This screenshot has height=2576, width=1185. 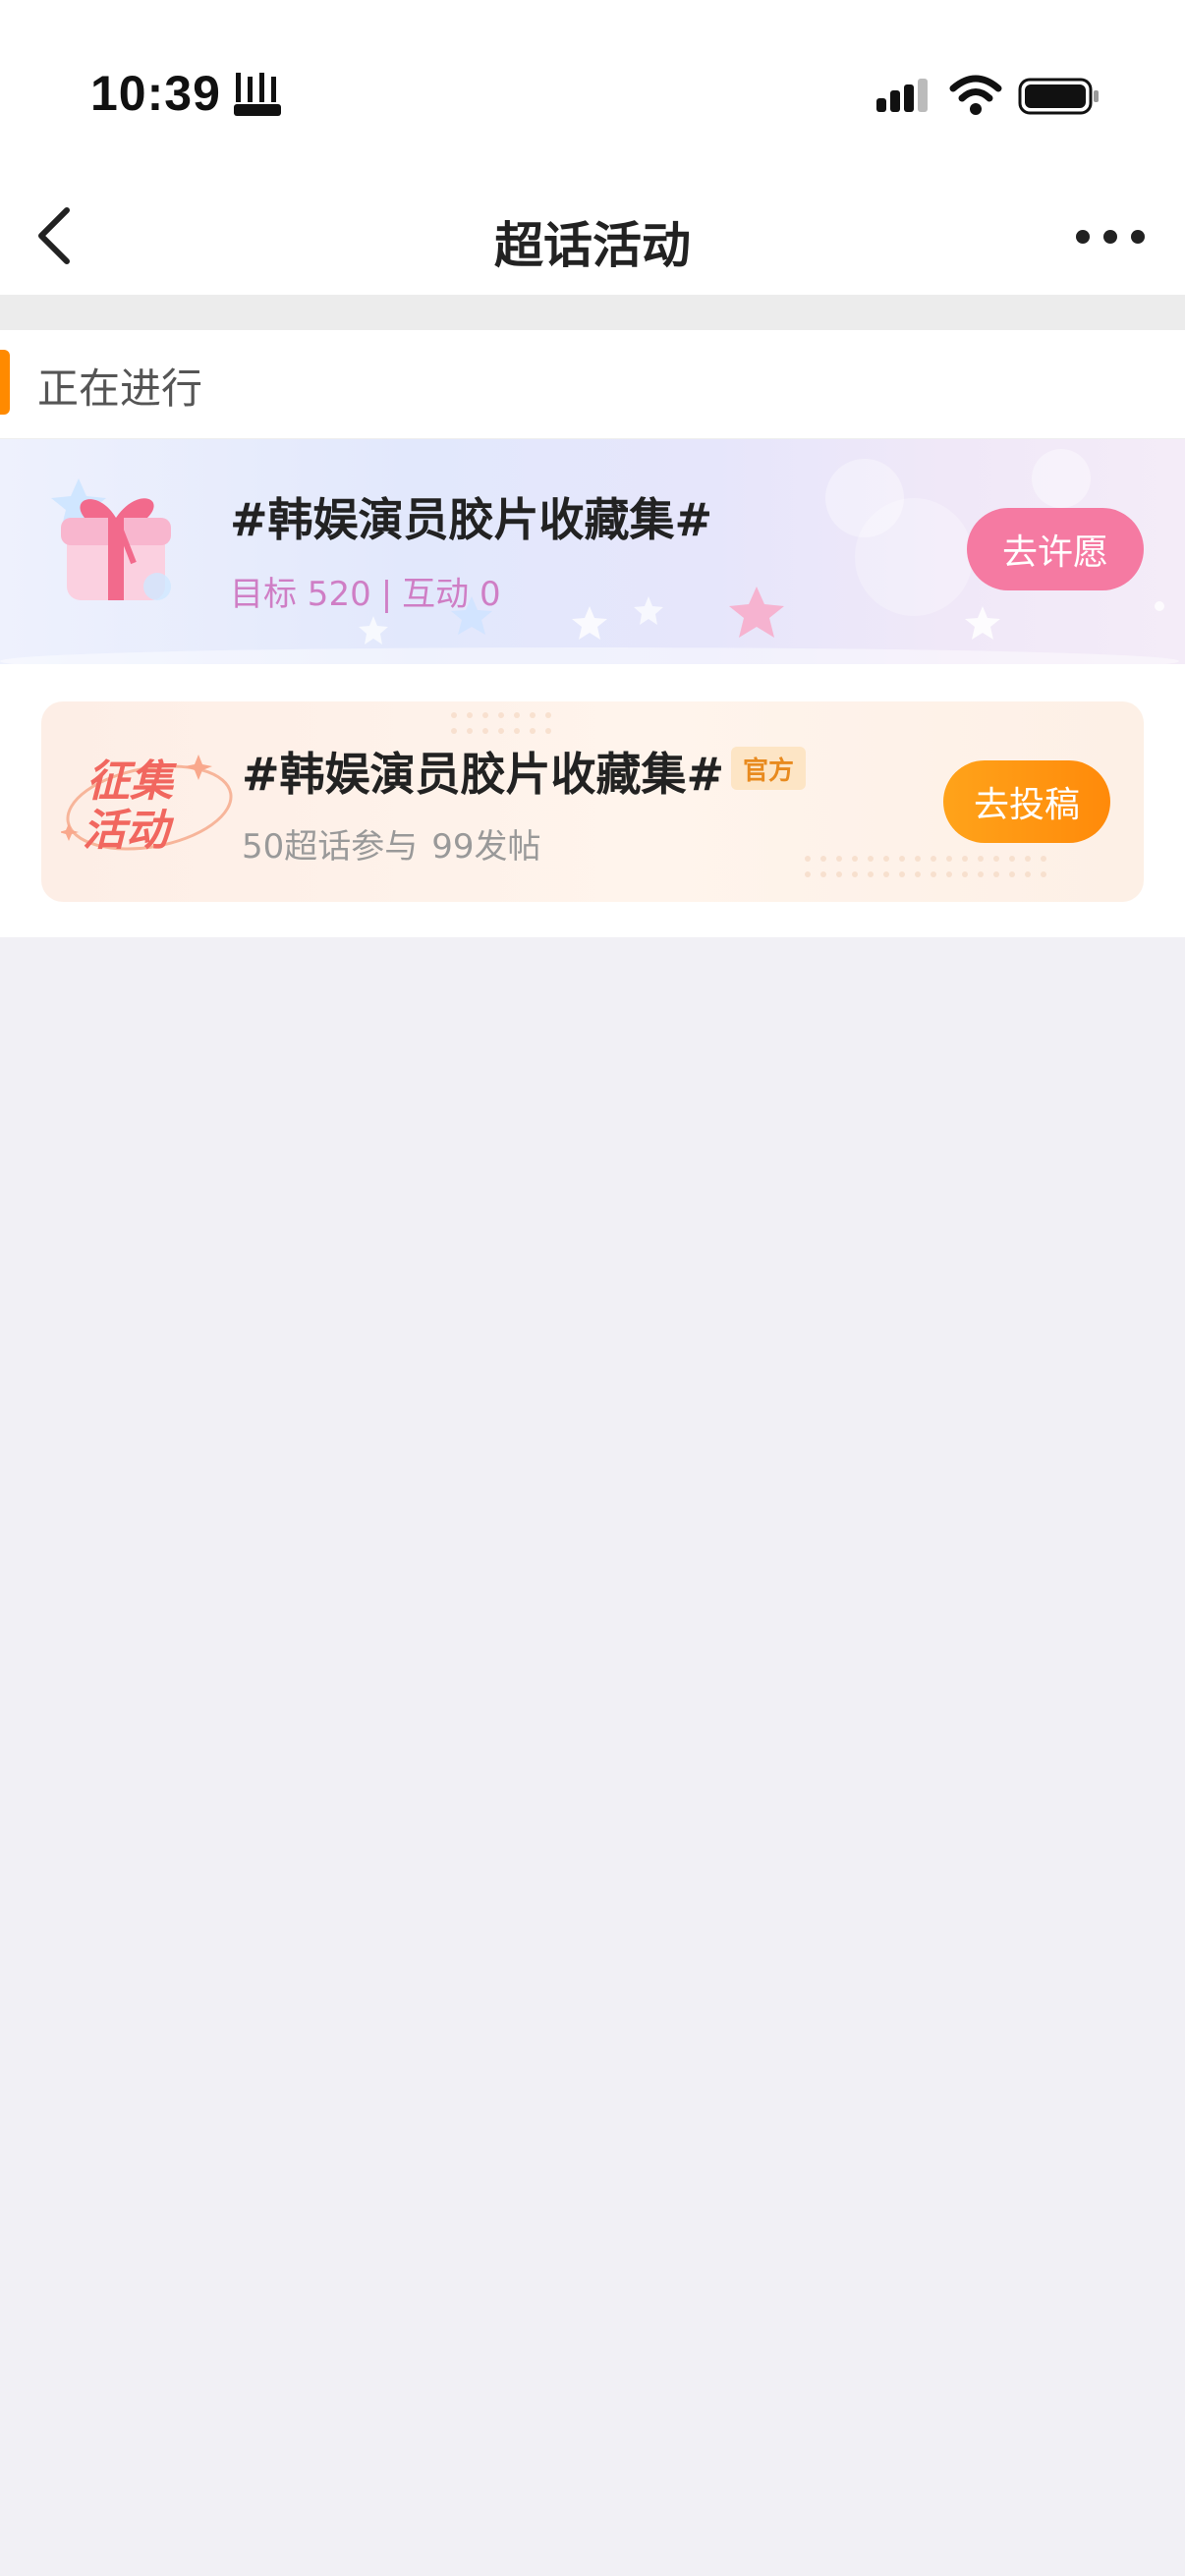 What do you see at coordinates (132, 781) in the screenshot?
I see `badge-text-line1: 征集` at bounding box center [132, 781].